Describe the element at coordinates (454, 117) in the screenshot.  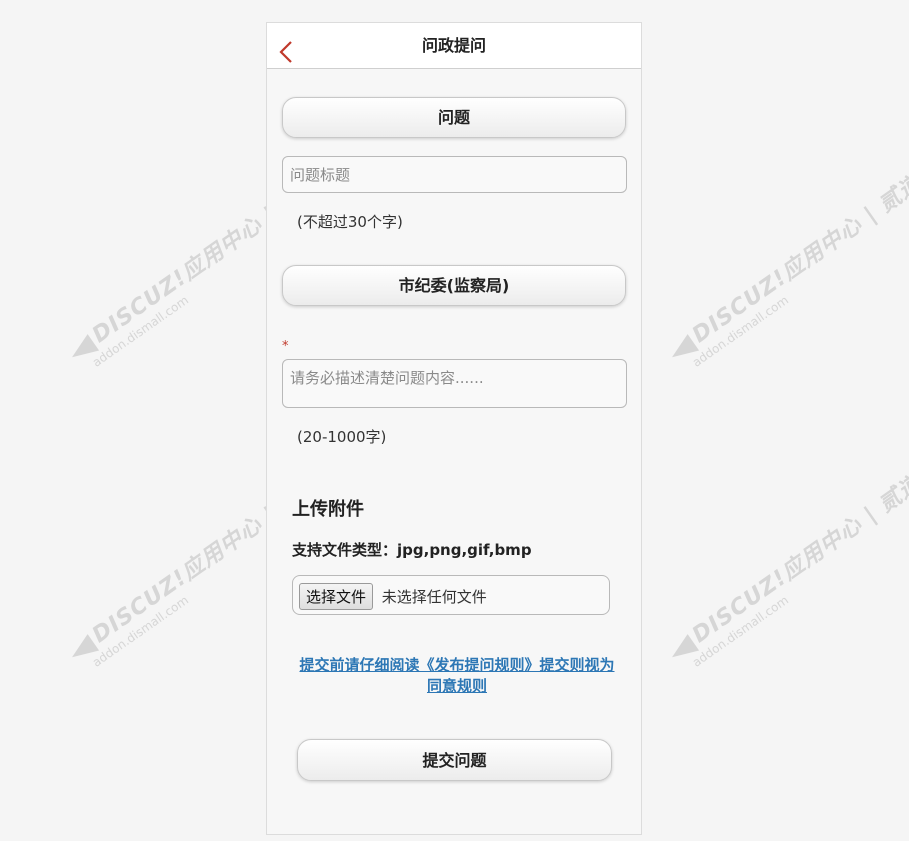
I see `question-section-button: 问题` at that location.